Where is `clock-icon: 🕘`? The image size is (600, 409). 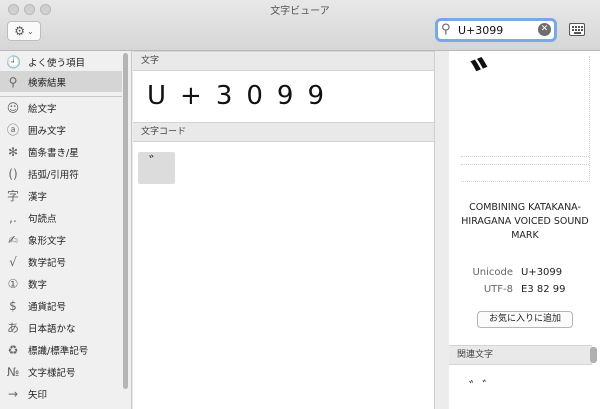 clock-icon: 🕘 is located at coordinates (13, 61).